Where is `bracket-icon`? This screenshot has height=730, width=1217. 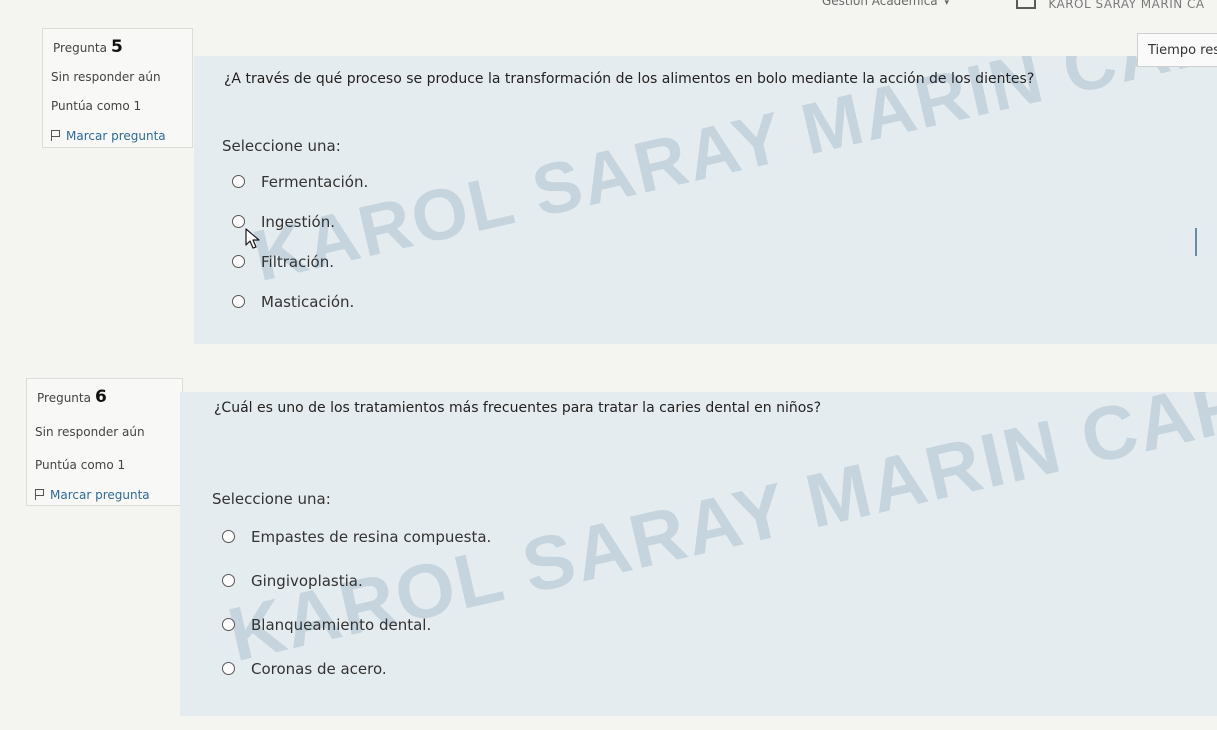 bracket-icon is located at coordinates (1200, 242).